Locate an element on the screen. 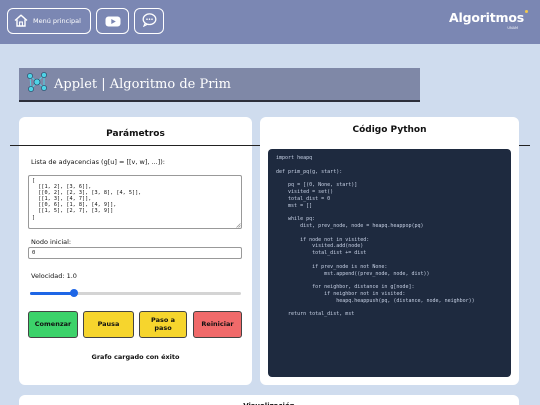 The height and width of the screenshot is (405, 540). speed-label: Velocidad: 1.0 is located at coordinates (54, 276).